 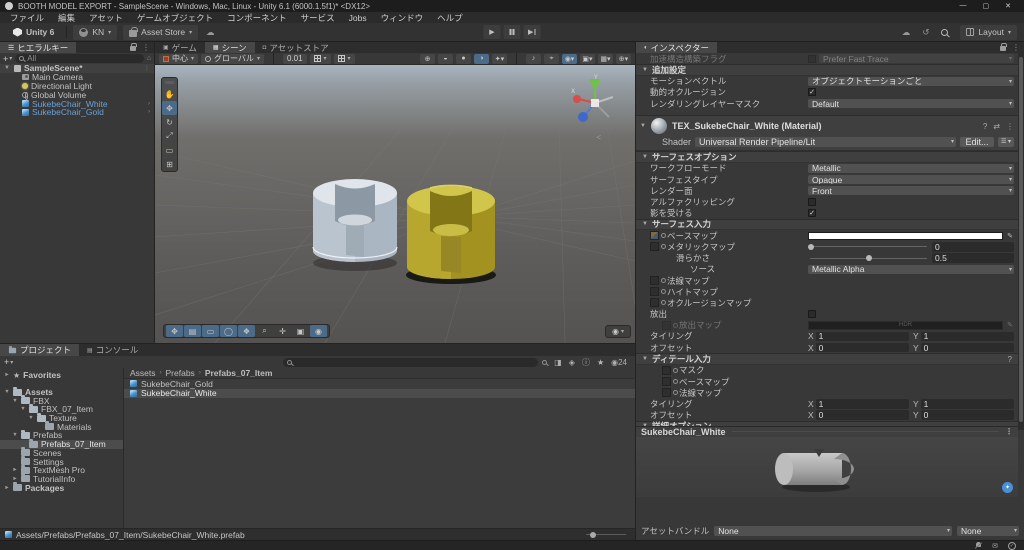 I want to click on detail-mask-slot, so click(x=666, y=370).